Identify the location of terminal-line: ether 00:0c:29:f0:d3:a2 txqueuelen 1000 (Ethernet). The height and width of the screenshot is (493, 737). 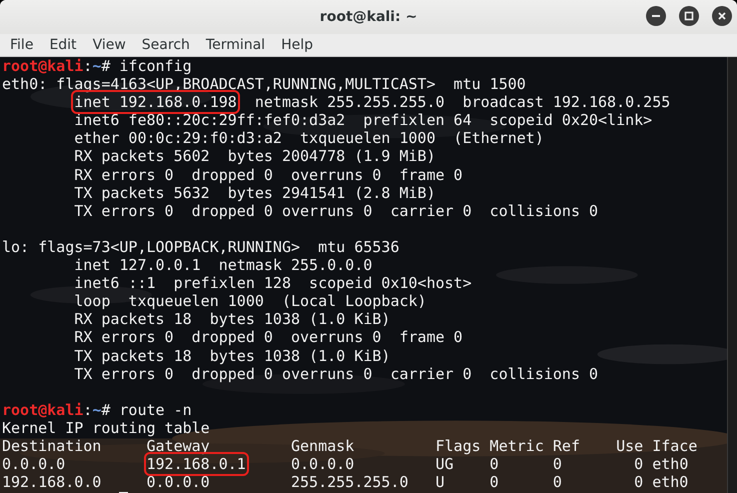
(308, 138).